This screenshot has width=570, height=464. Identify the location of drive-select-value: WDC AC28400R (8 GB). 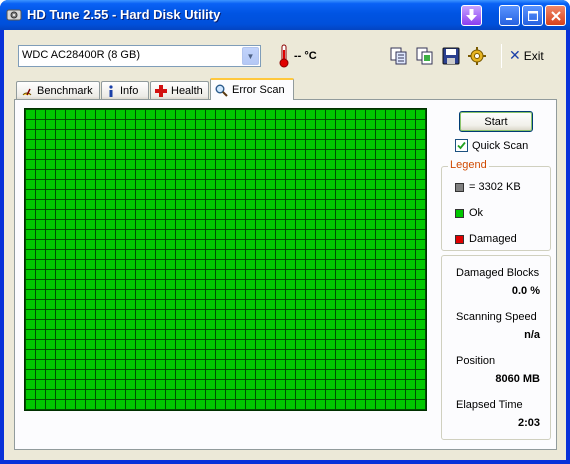
(81, 55).